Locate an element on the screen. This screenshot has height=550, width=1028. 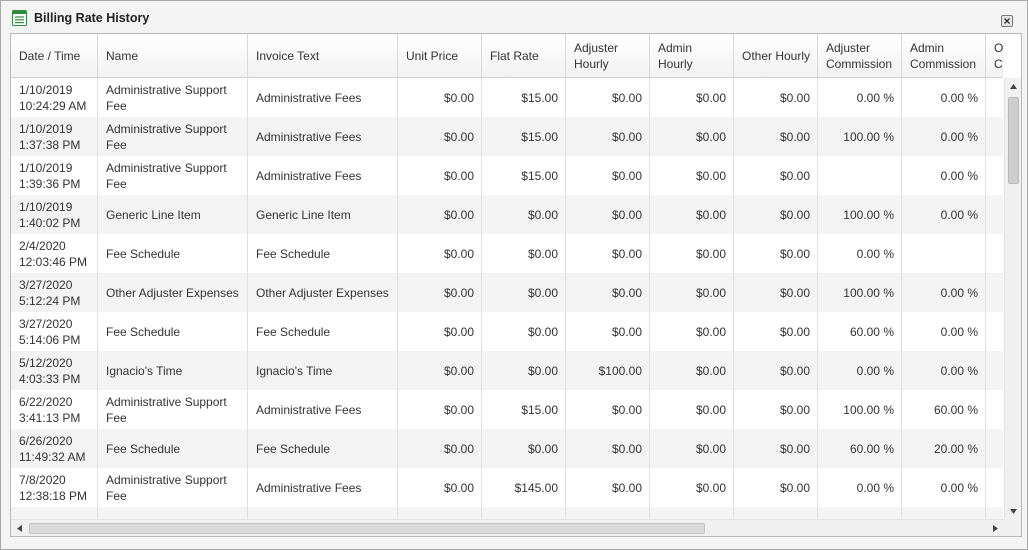
vertical-scroll-thumb is located at coordinates (1013, 140).